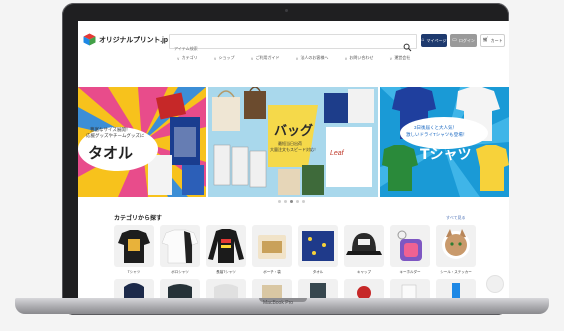  Describe the element at coordinates (224, 58) in the screenshot. I see `nav-item-shop: ∨ ショップ` at that location.